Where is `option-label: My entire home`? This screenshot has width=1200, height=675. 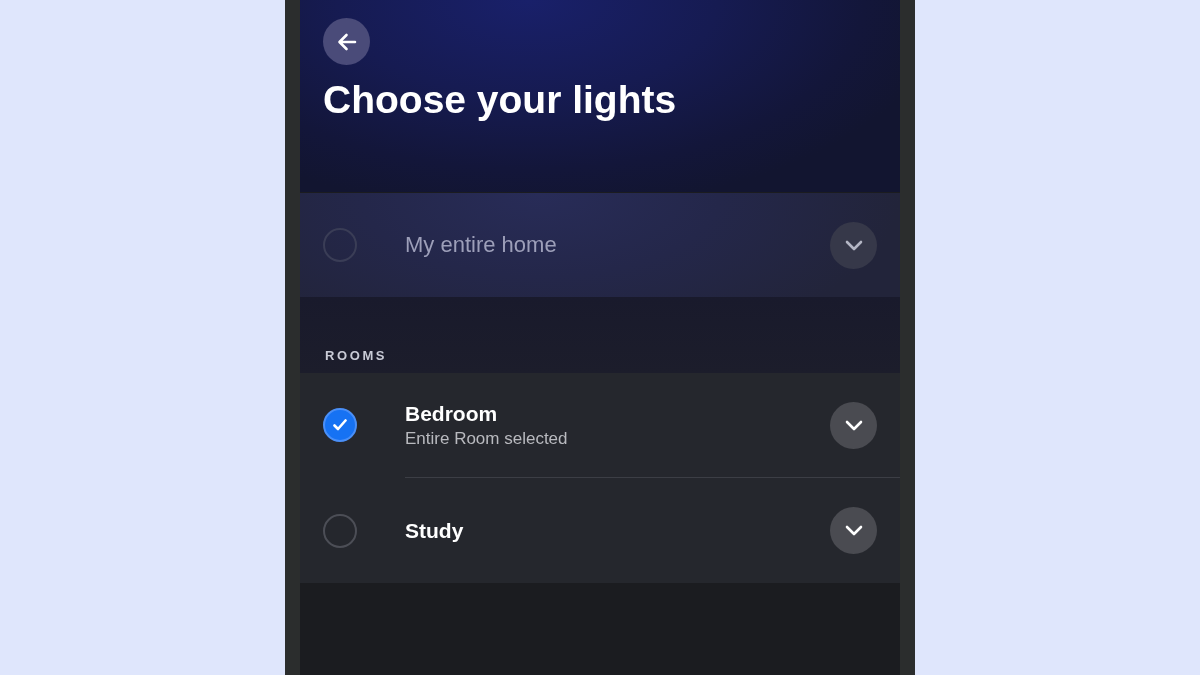 option-label: My entire home is located at coordinates (481, 245).